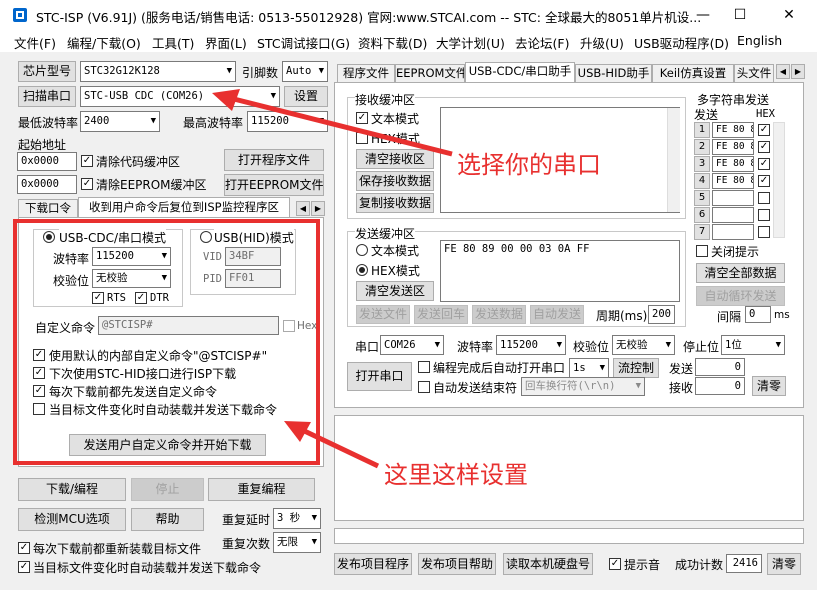 This screenshot has height=590, width=817. What do you see at coordinates (226, 100) in the screenshot?
I see `arrow-head-select-port` at bounding box center [226, 100].